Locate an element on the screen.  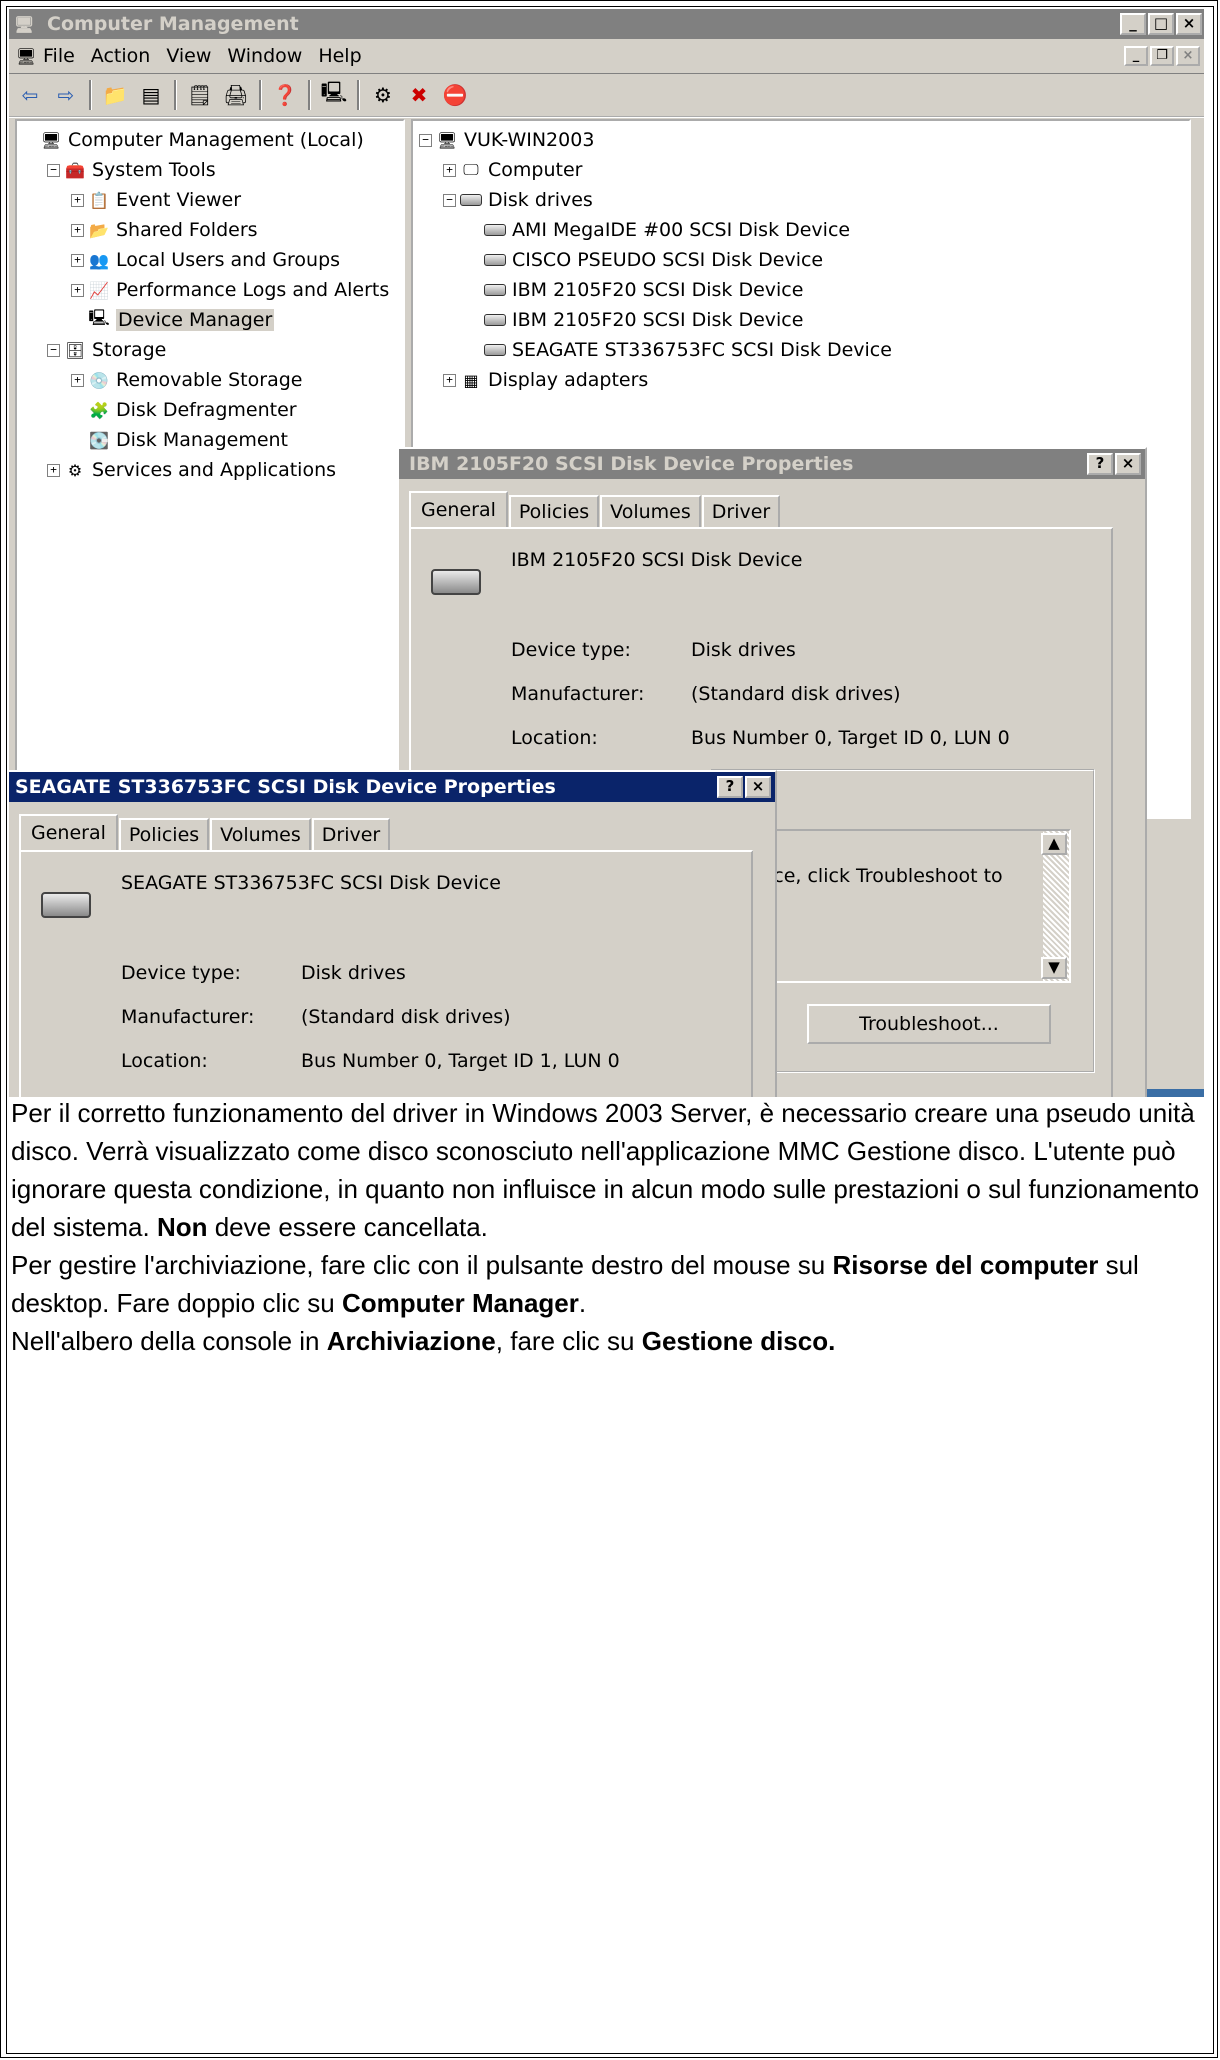
tree-item: + ▦ Display adapters is located at coordinates (801, 380).